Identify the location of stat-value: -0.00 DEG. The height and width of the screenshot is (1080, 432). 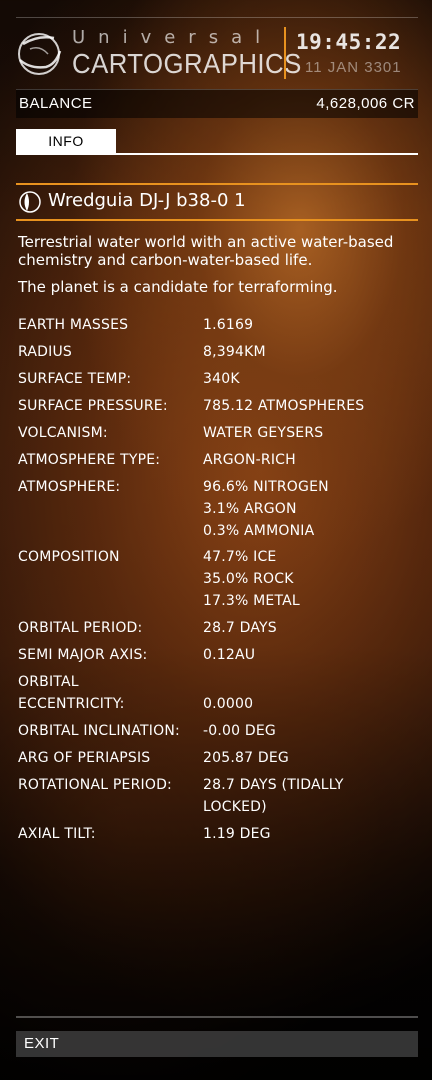
(239, 731).